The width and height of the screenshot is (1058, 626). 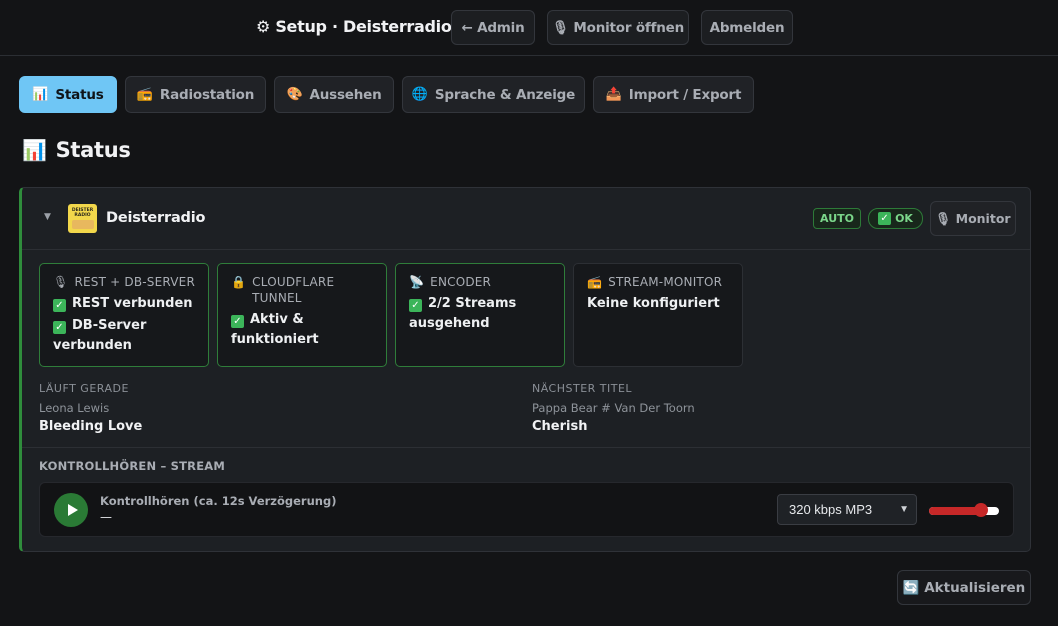 I want to click on page-title: ⚙ Setup · Deisterradio, so click(x=354, y=26).